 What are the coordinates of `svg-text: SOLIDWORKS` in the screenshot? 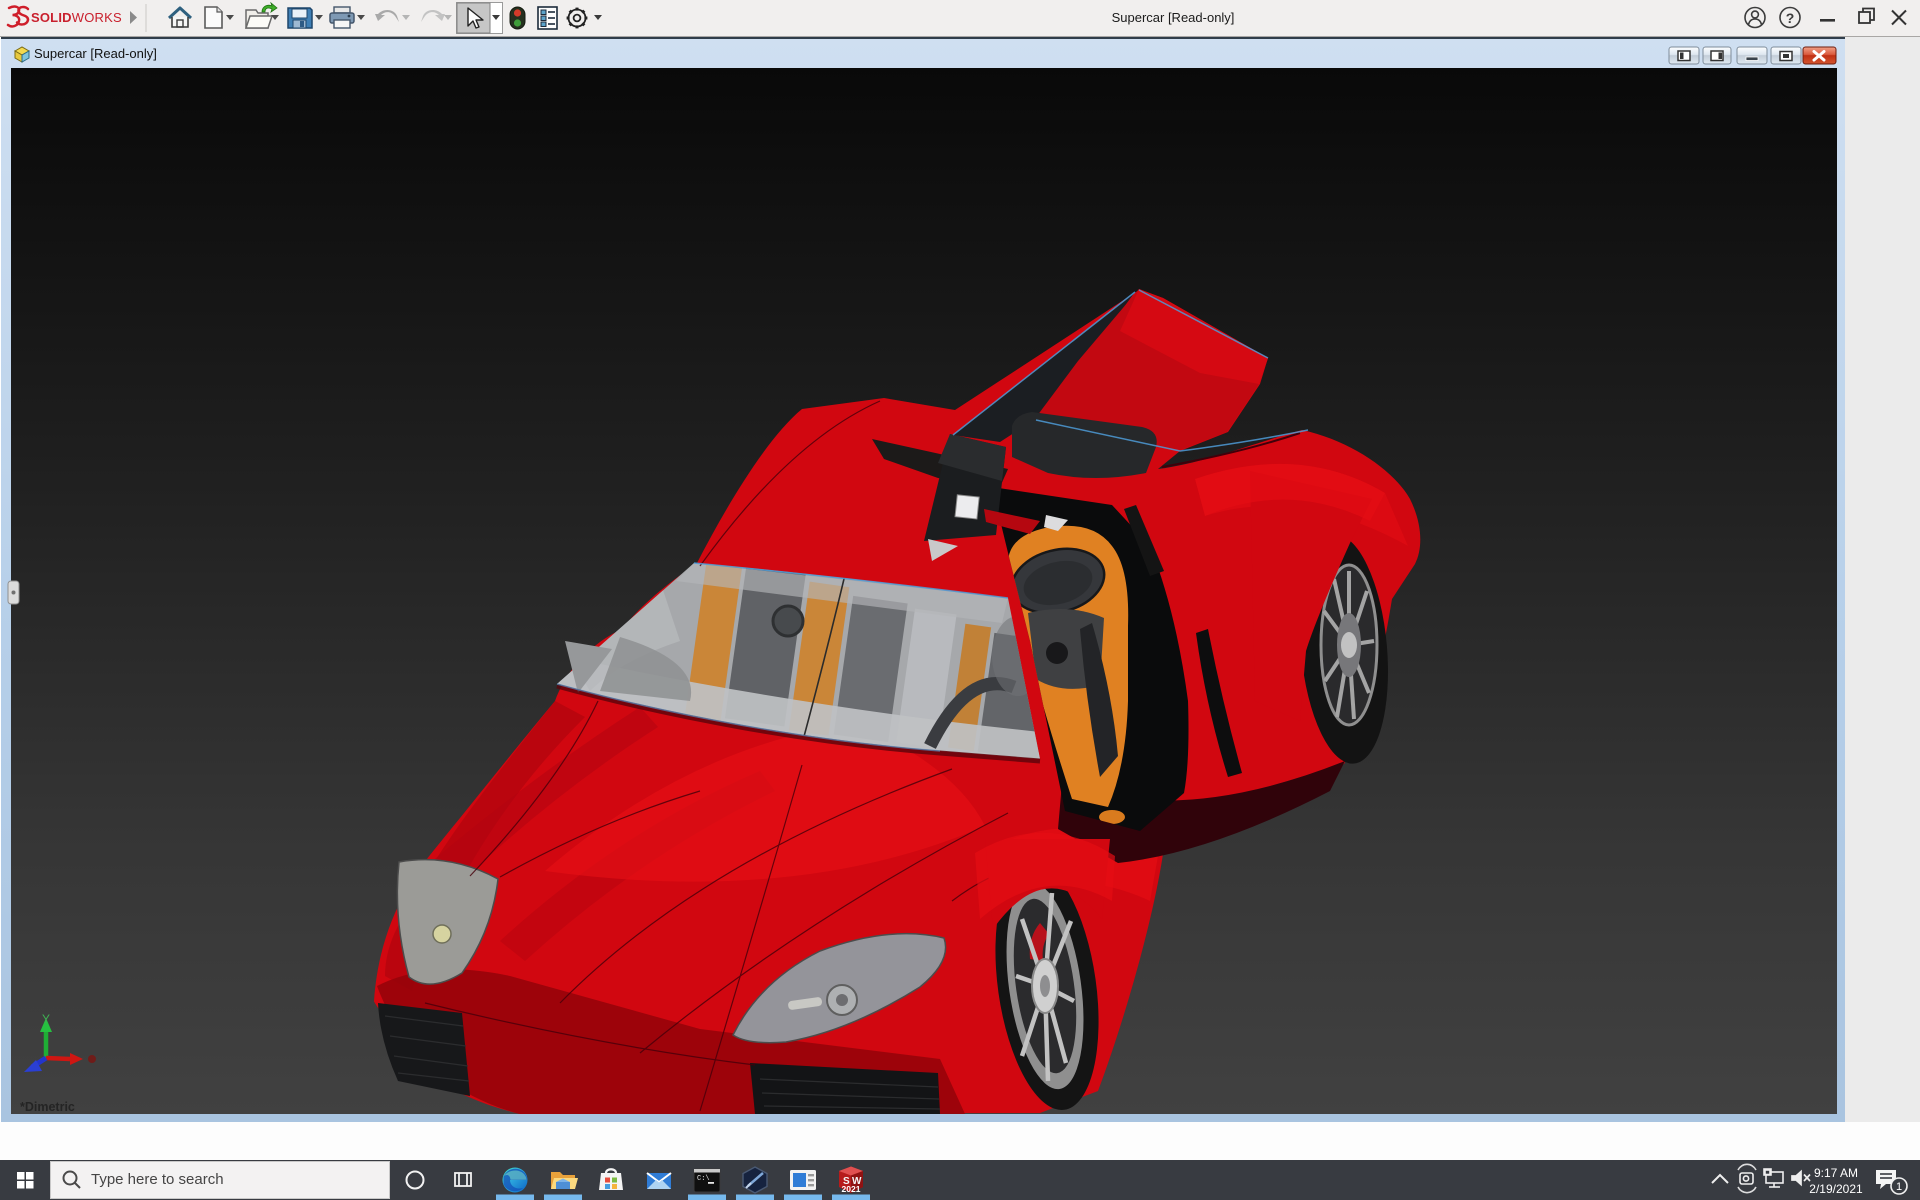 It's located at (76, 17).